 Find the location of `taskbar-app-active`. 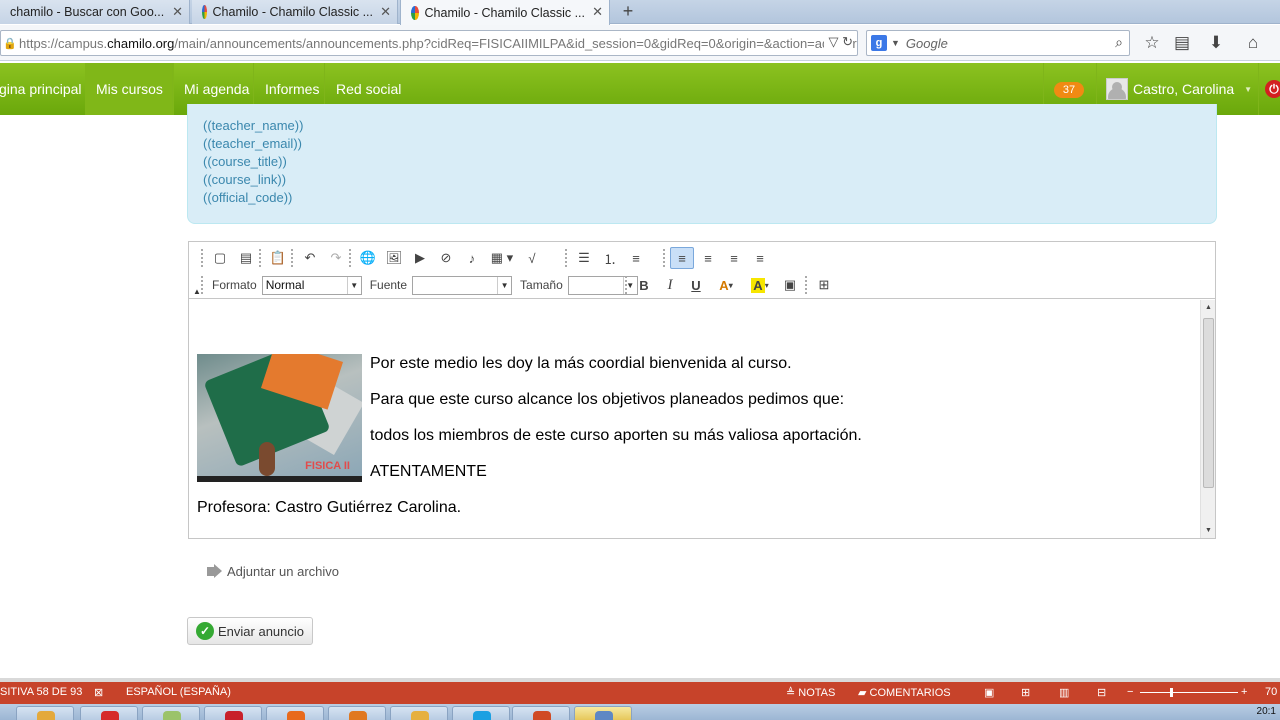

taskbar-app-active is located at coordinates (603, 713).